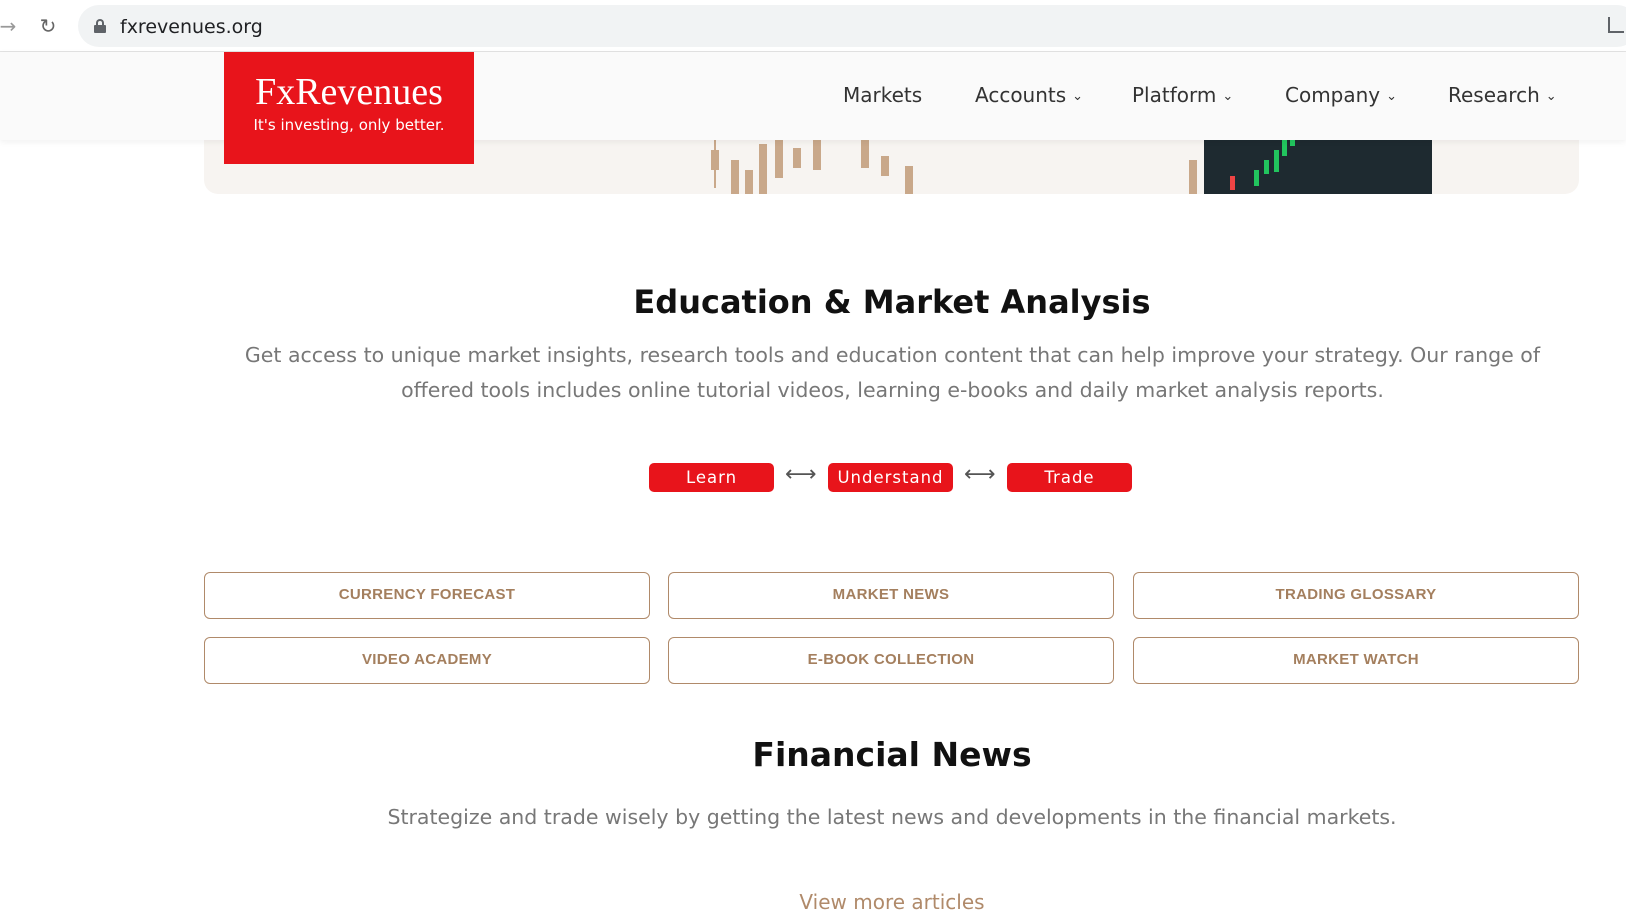 Image resolution: width=1626 pixels, height=914 pixels. I want to click on logo-tagline: It's investing, only better., so click(349, 125).